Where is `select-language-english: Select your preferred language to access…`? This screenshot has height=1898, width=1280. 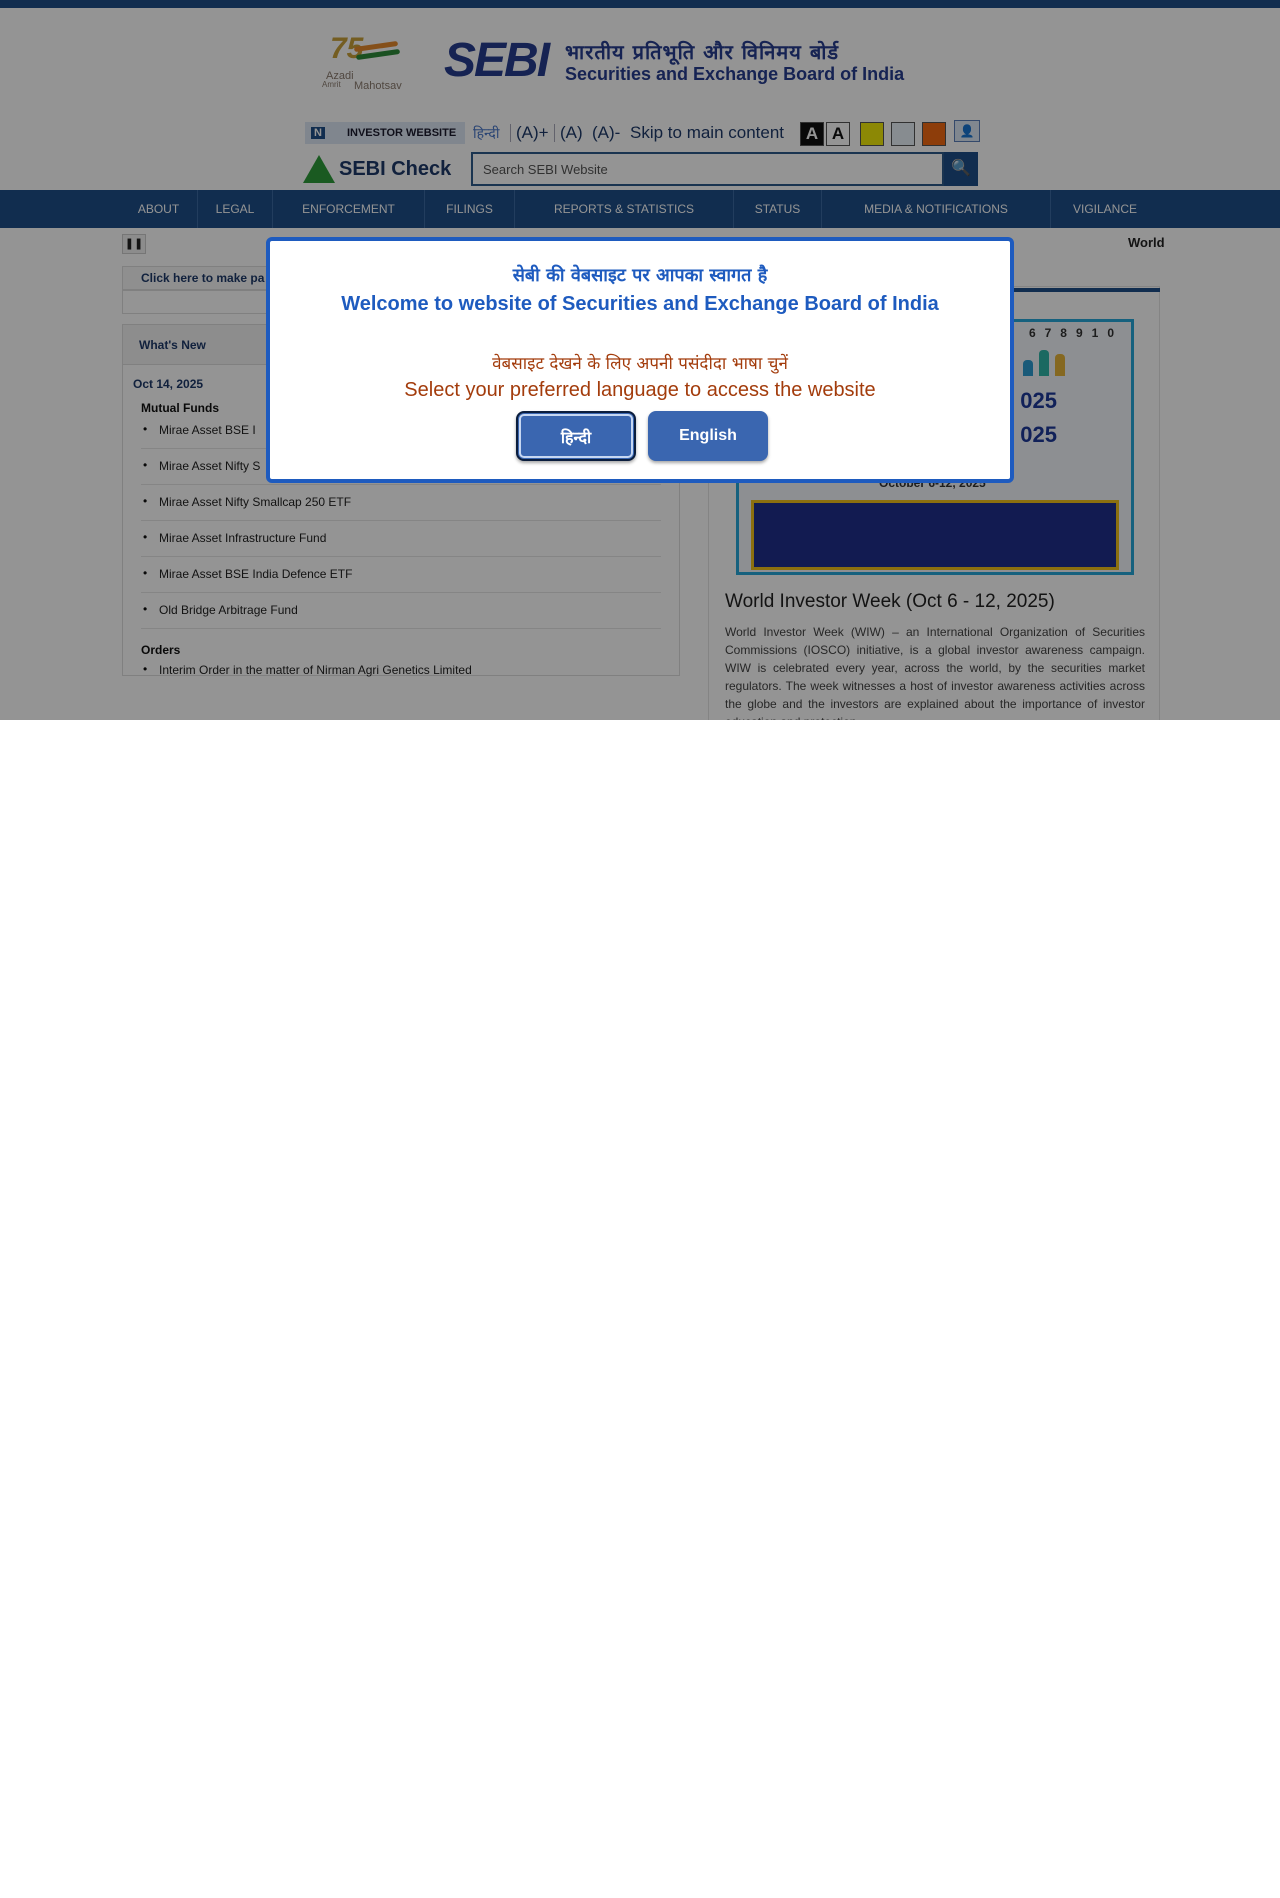 select-language-english: Select your preferred language to access… is located at coordinates (640, 390).